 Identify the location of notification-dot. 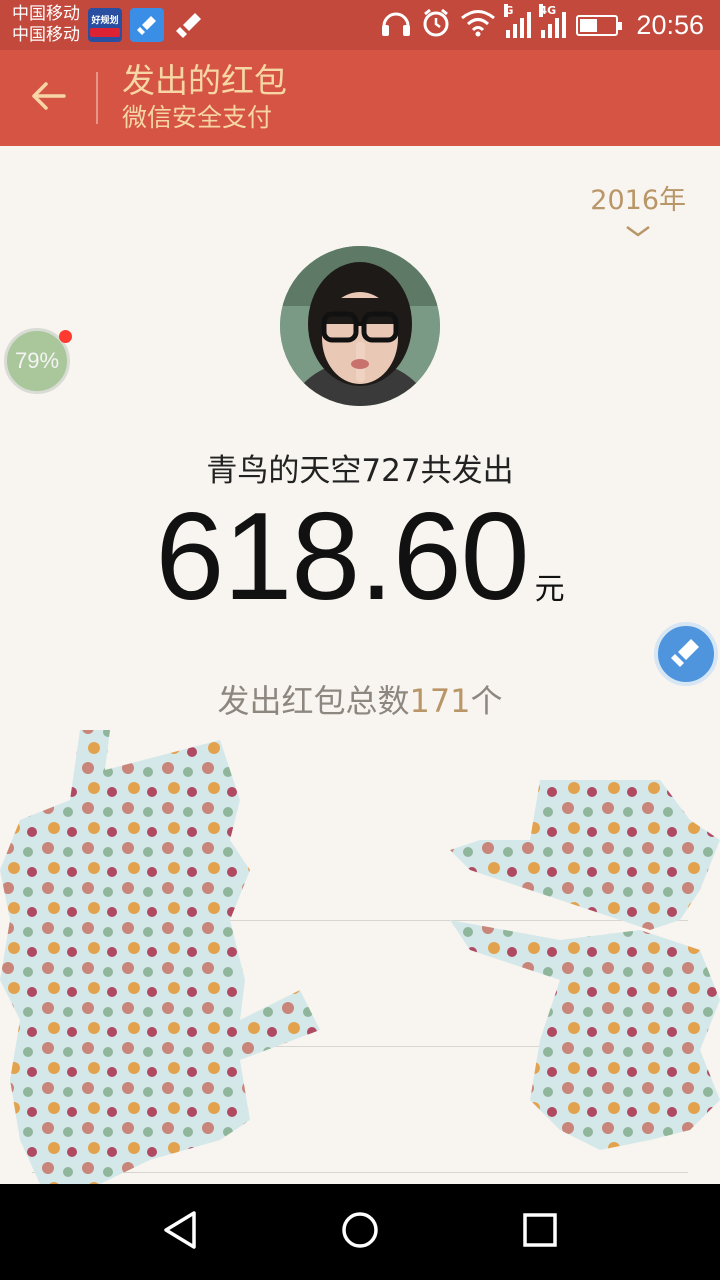
(65, 336).